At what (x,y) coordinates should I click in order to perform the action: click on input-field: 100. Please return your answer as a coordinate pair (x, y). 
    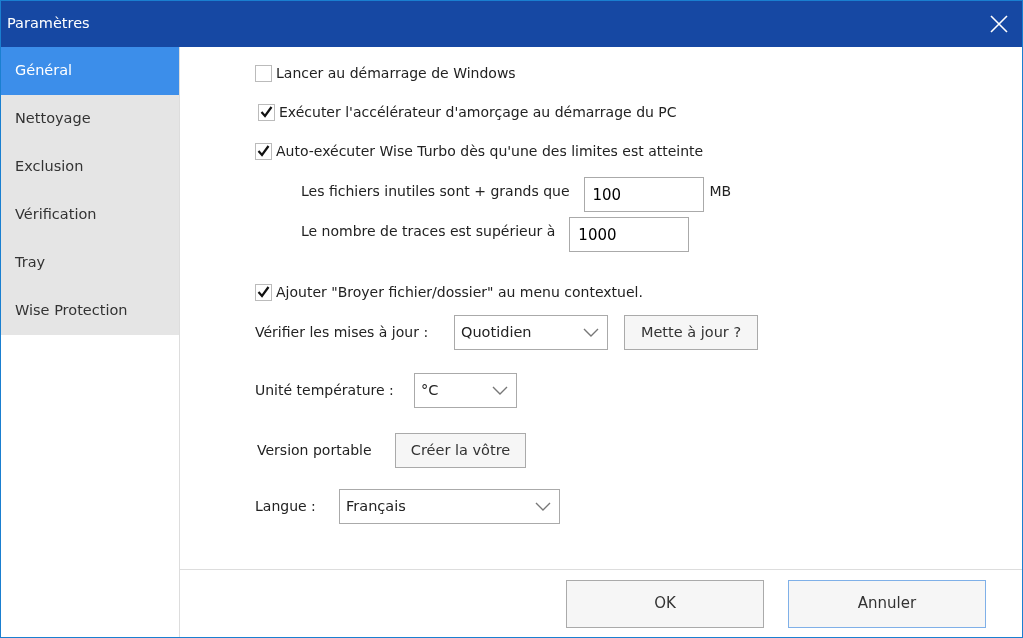
    Looking at the image, I should click on (643, 194).